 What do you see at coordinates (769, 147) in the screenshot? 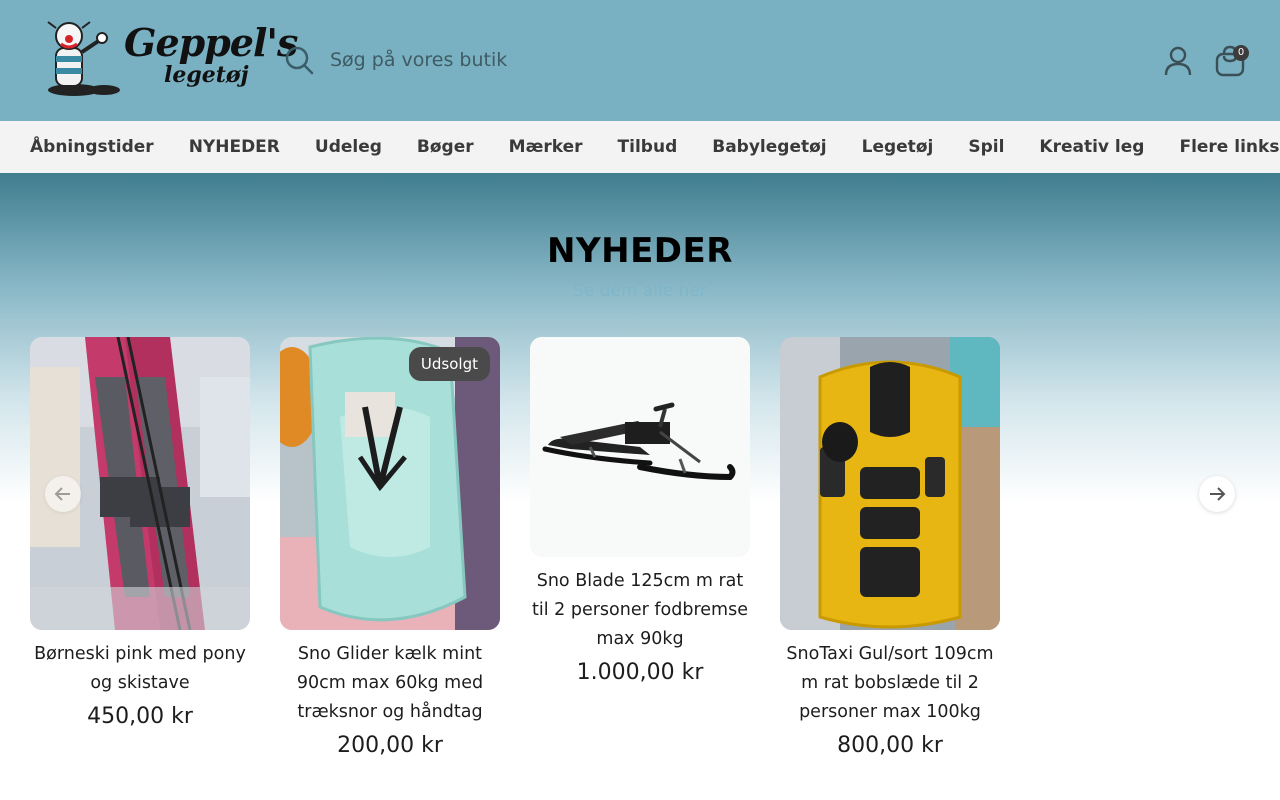
I see `nav-item-babylegetoej: Babylegetøj` at bounding box center [769, 147].